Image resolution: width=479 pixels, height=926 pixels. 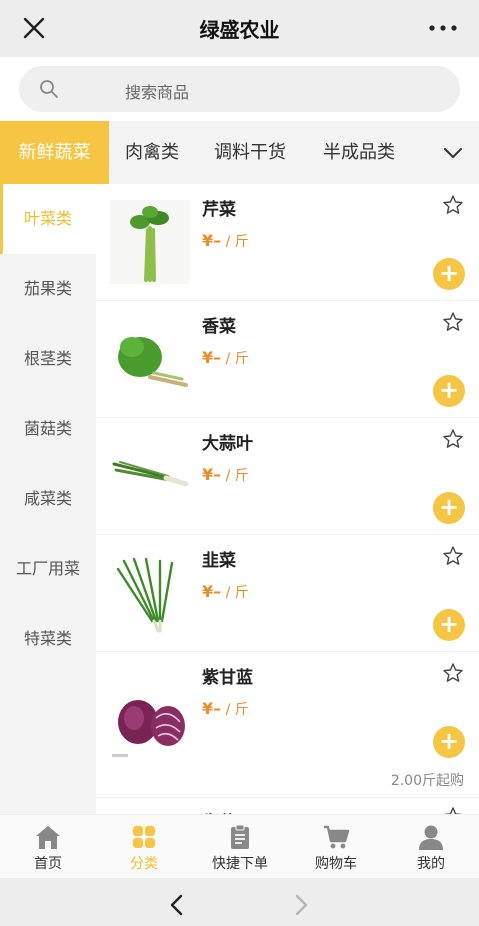 I want to click on clipboard-icon, so click(x=240, y=836).